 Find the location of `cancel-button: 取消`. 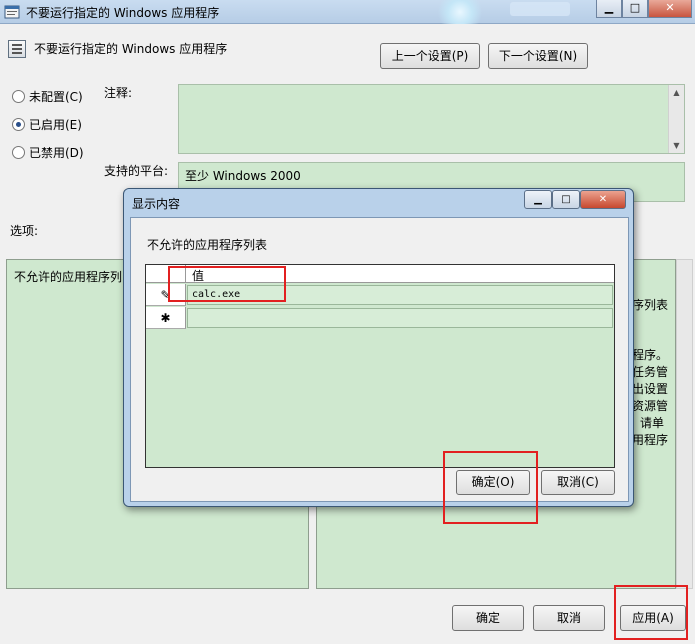

cancel-button: 取消 is located at coordinates (569, 618).